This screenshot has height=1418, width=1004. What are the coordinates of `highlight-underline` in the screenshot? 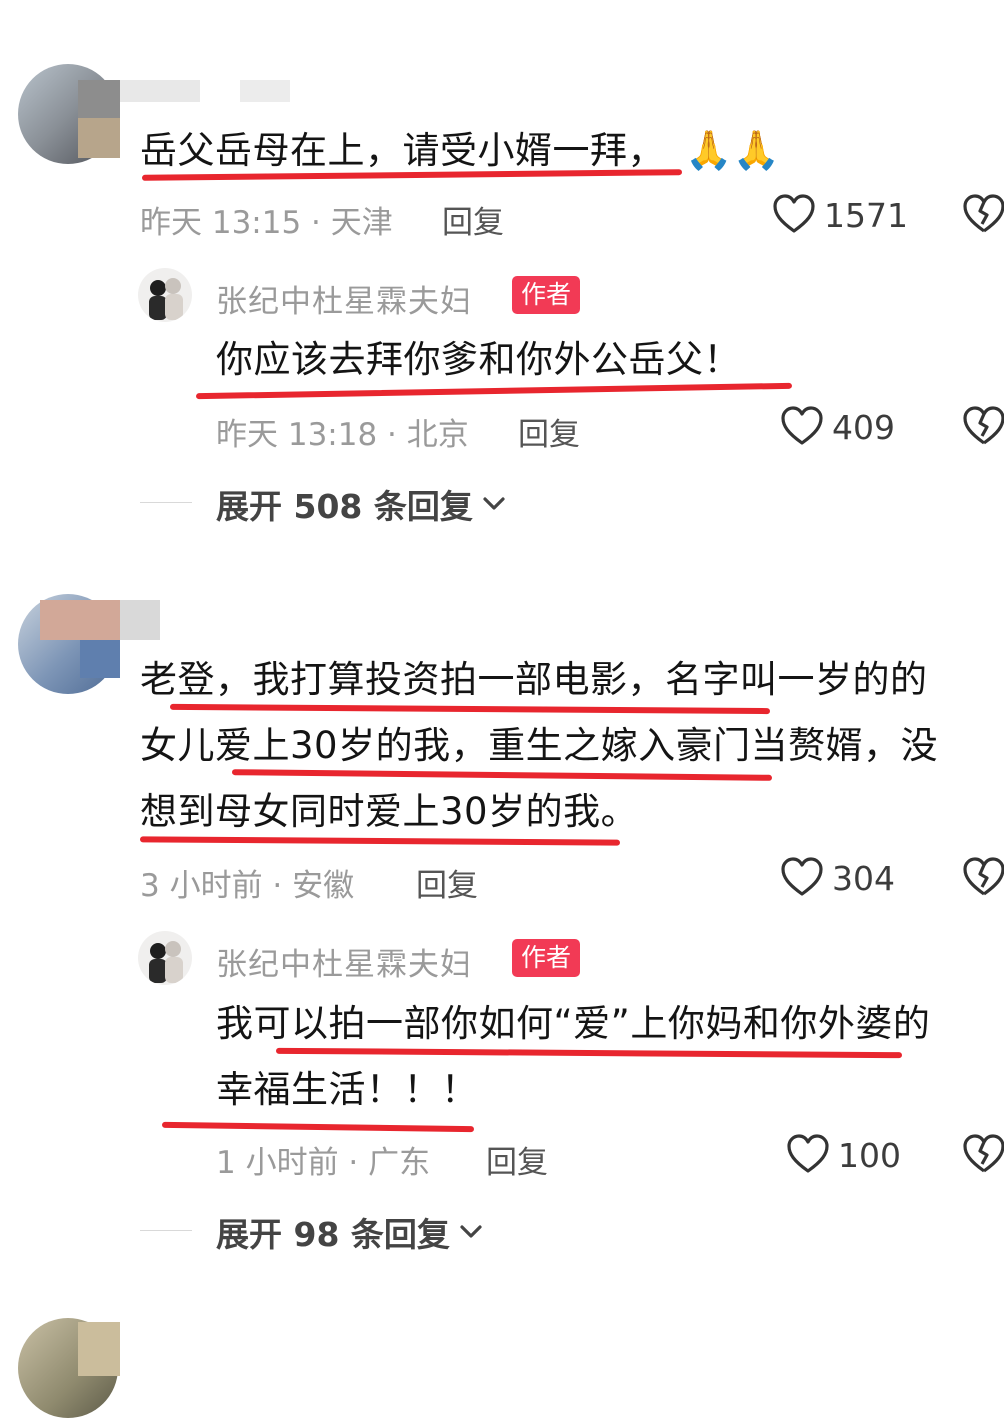 It's located at (318, 1127).